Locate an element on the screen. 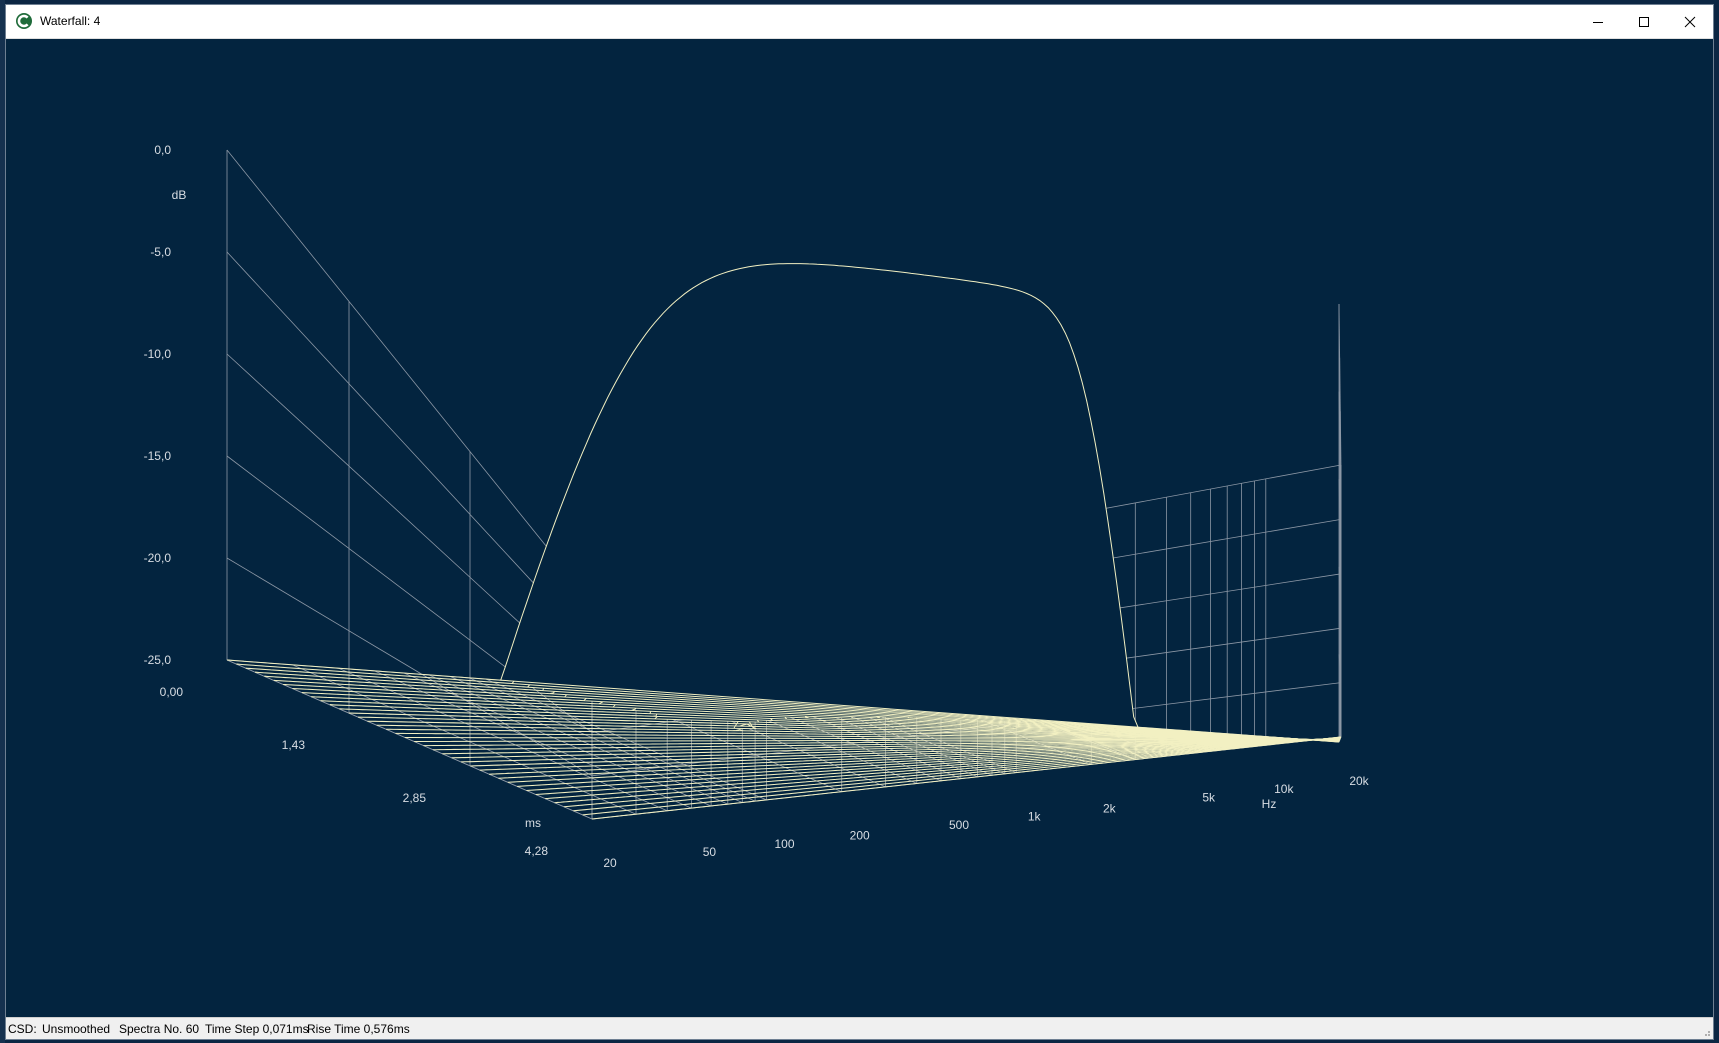  close-button is located at coordinates (1690, 21).